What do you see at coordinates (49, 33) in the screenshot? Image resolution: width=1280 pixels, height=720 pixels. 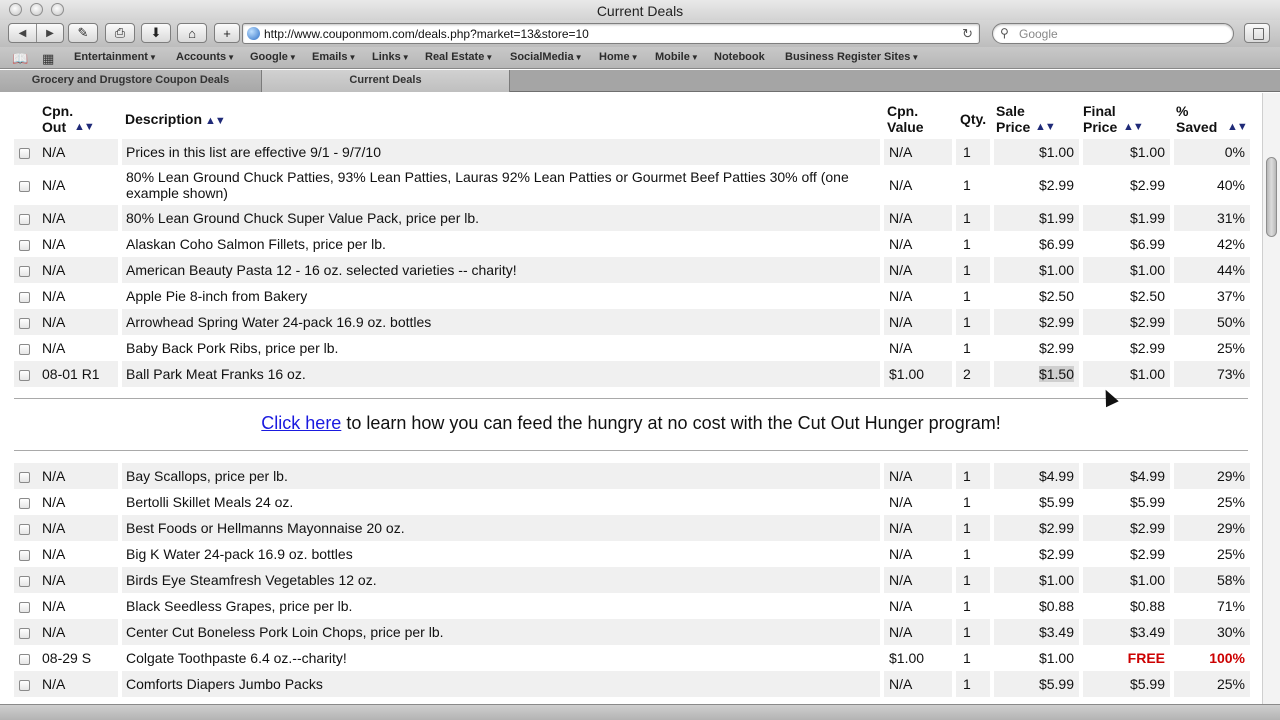 I see `forward-button: ▶` at bounding box center [49, 33].